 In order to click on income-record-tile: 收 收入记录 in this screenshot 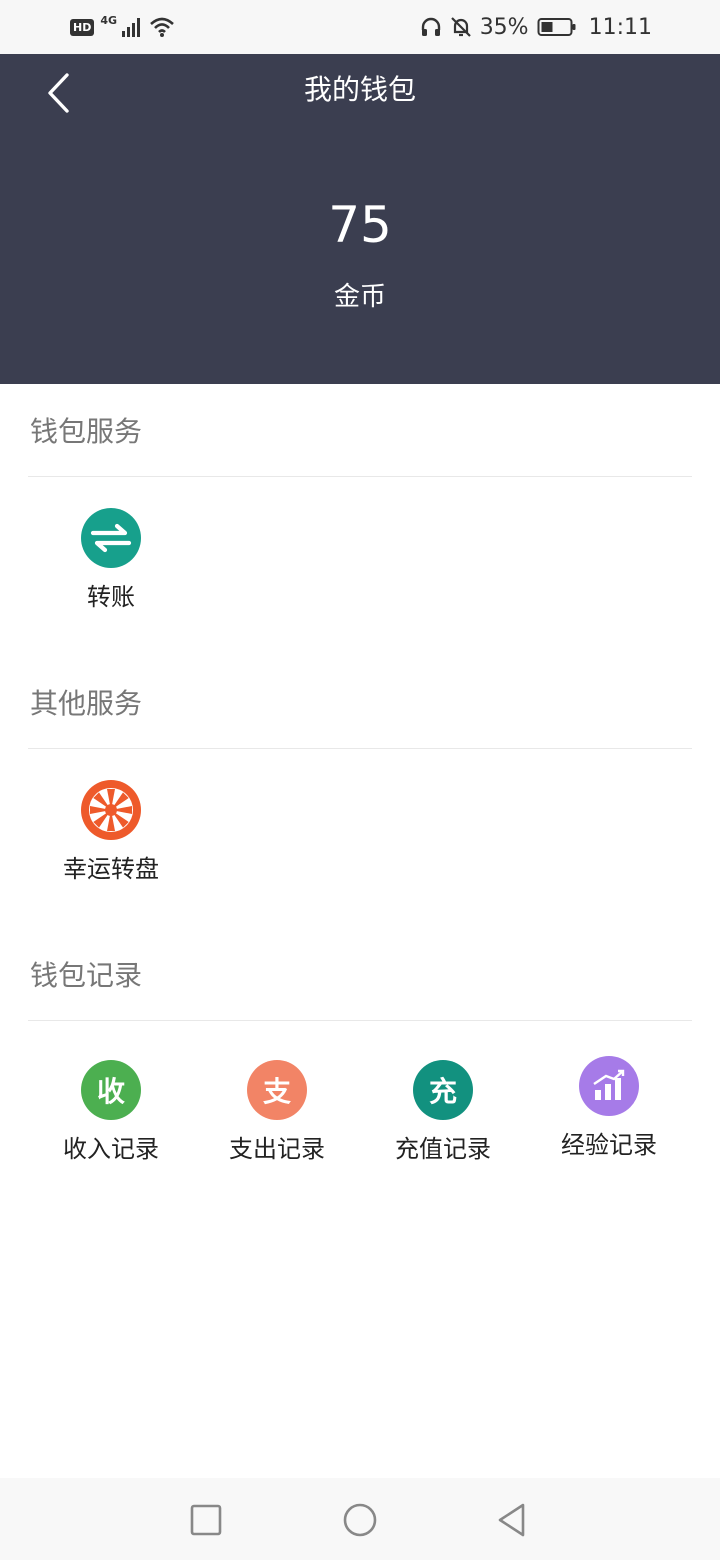, I will do `click(111, 1112)`.